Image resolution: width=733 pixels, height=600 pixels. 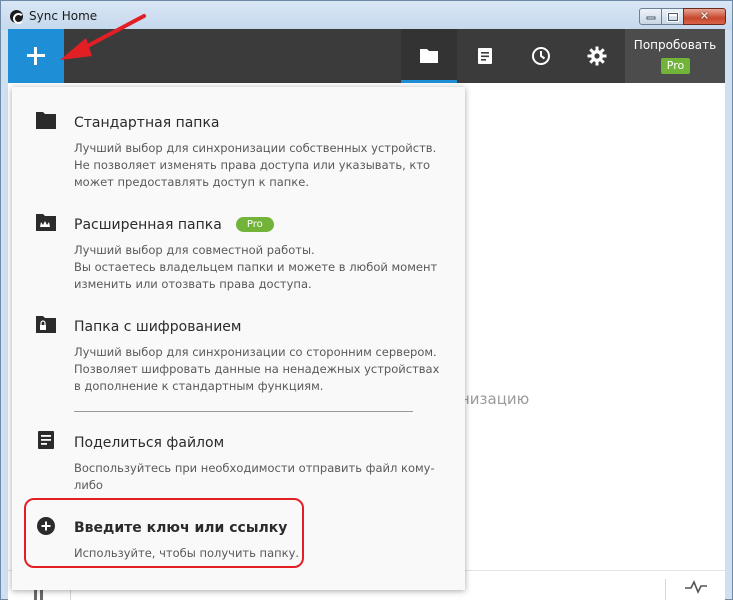 I want to click on clock-icon, so click(x=541, y=56).